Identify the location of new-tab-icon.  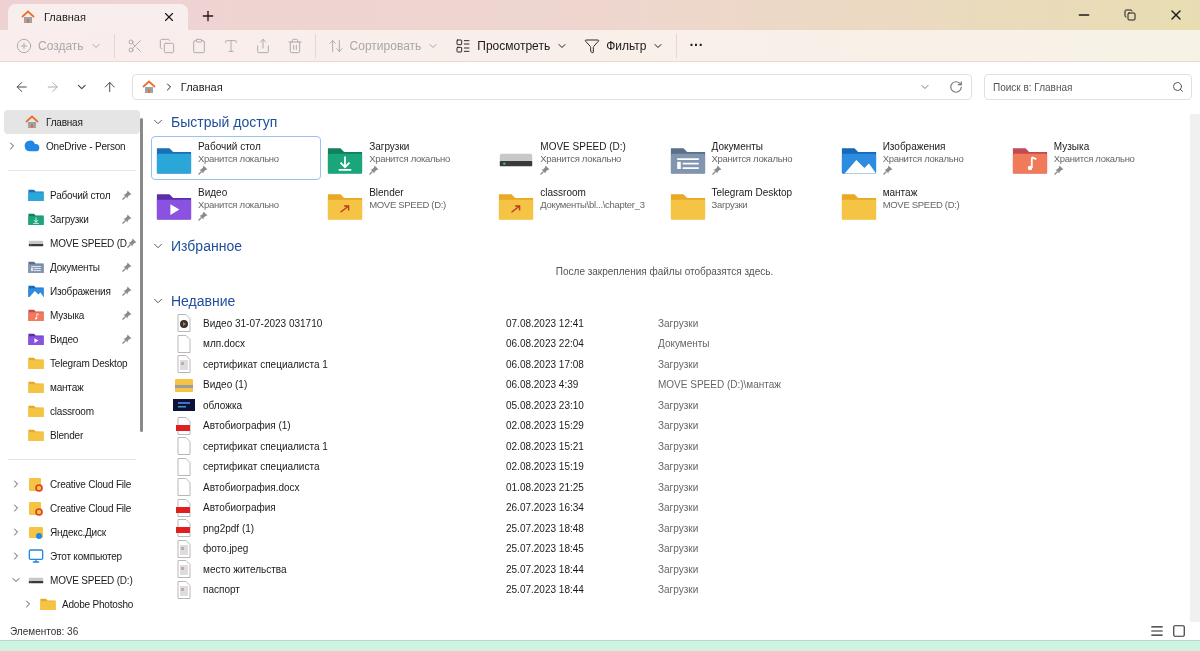
(208, 16).